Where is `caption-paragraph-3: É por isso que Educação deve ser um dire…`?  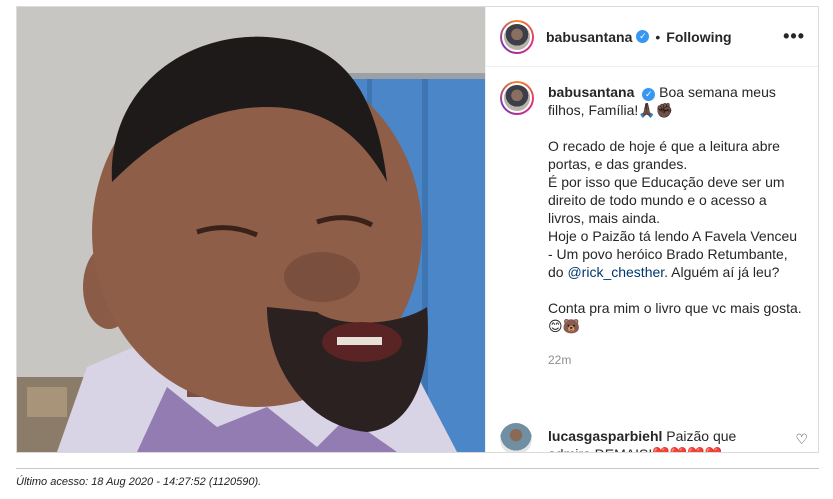
caption-paragraph-3: É por isso que Educação deve ser um dire… is located at coordinates (666, 200).